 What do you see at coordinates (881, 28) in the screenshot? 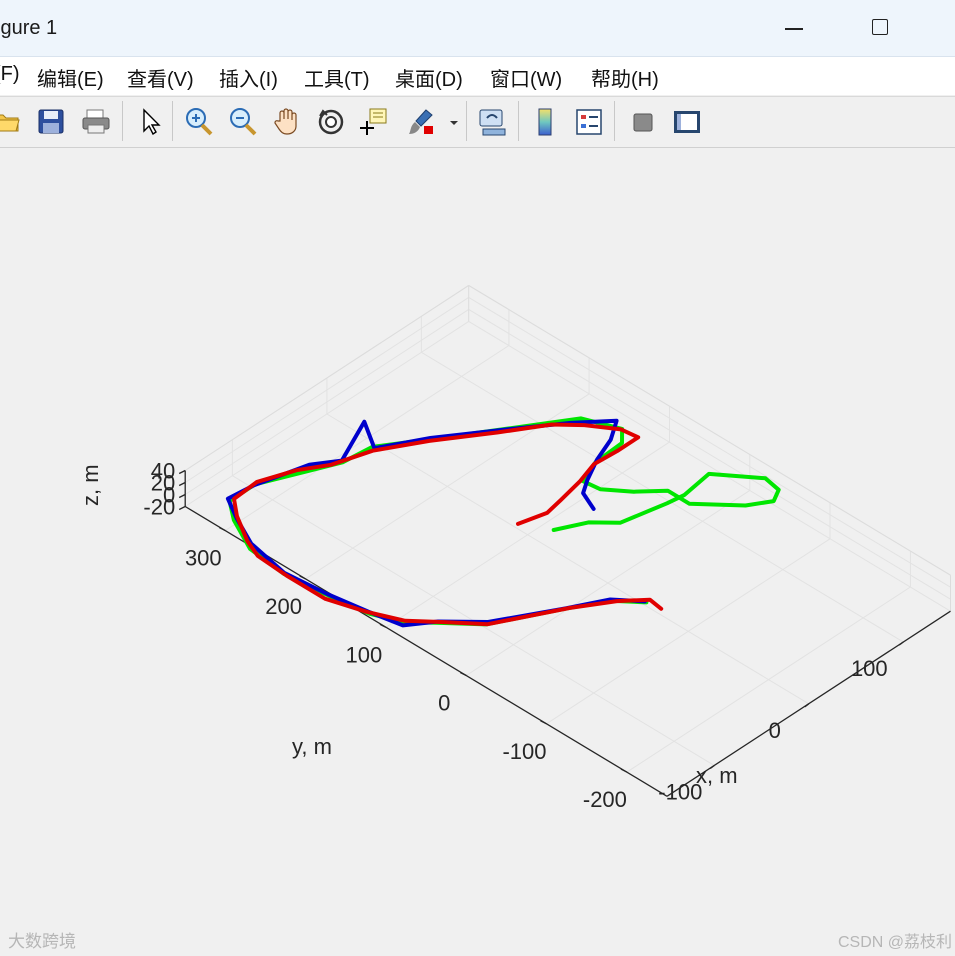
I see `maximize-button` at bounding box center [881, 28].